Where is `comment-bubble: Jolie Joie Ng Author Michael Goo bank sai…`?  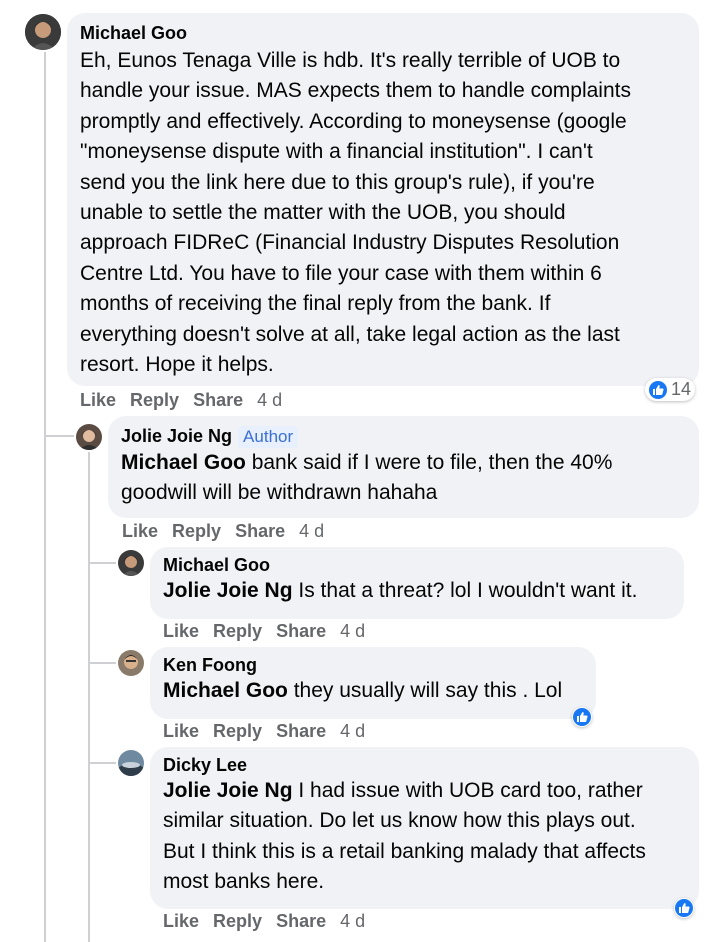 comment-bubble: Jolie Joie Ng Author Michael Goo bank sai… is located at coordinates (403, 467).